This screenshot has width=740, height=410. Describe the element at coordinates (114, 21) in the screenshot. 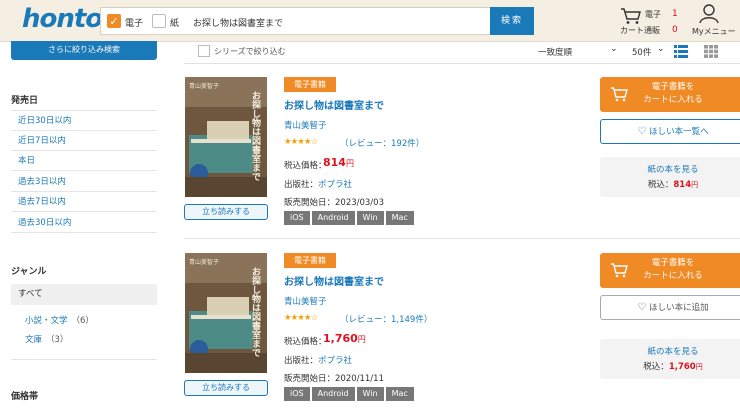

I see `ebook-checkbox: ✓` at that location.